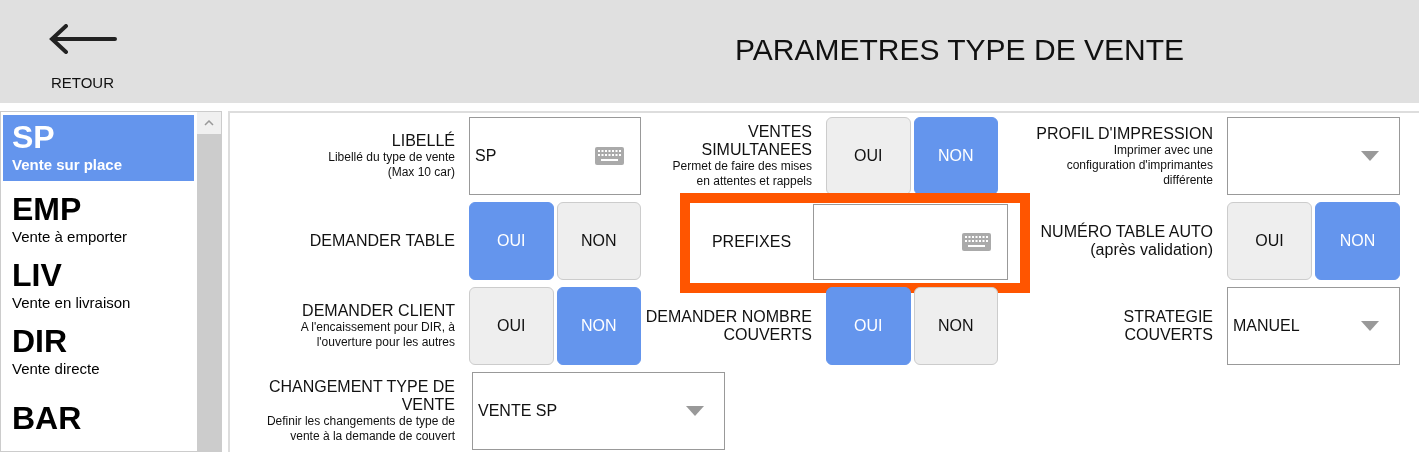 The image size is (1419, 452). What do you see at coordinates (361, 396) in the screenshot?
I see `setting-label: CHANGEMENT TYPE DE VENTE` at bounding box center [361, 396].